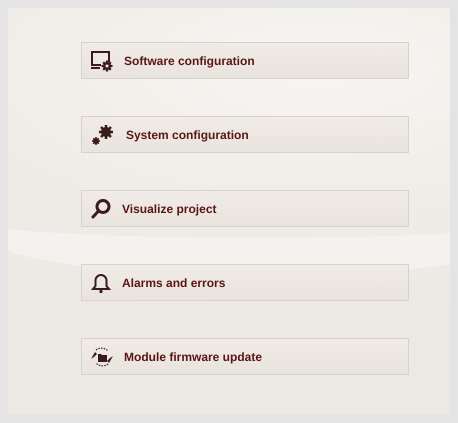 Image resolution: width=458 pixels, height=423 pixels. What do you see at coordinates (245, 282) in the screenshot?
I see `menu-button: Alarms and errors` at bounding box center [245, 282].